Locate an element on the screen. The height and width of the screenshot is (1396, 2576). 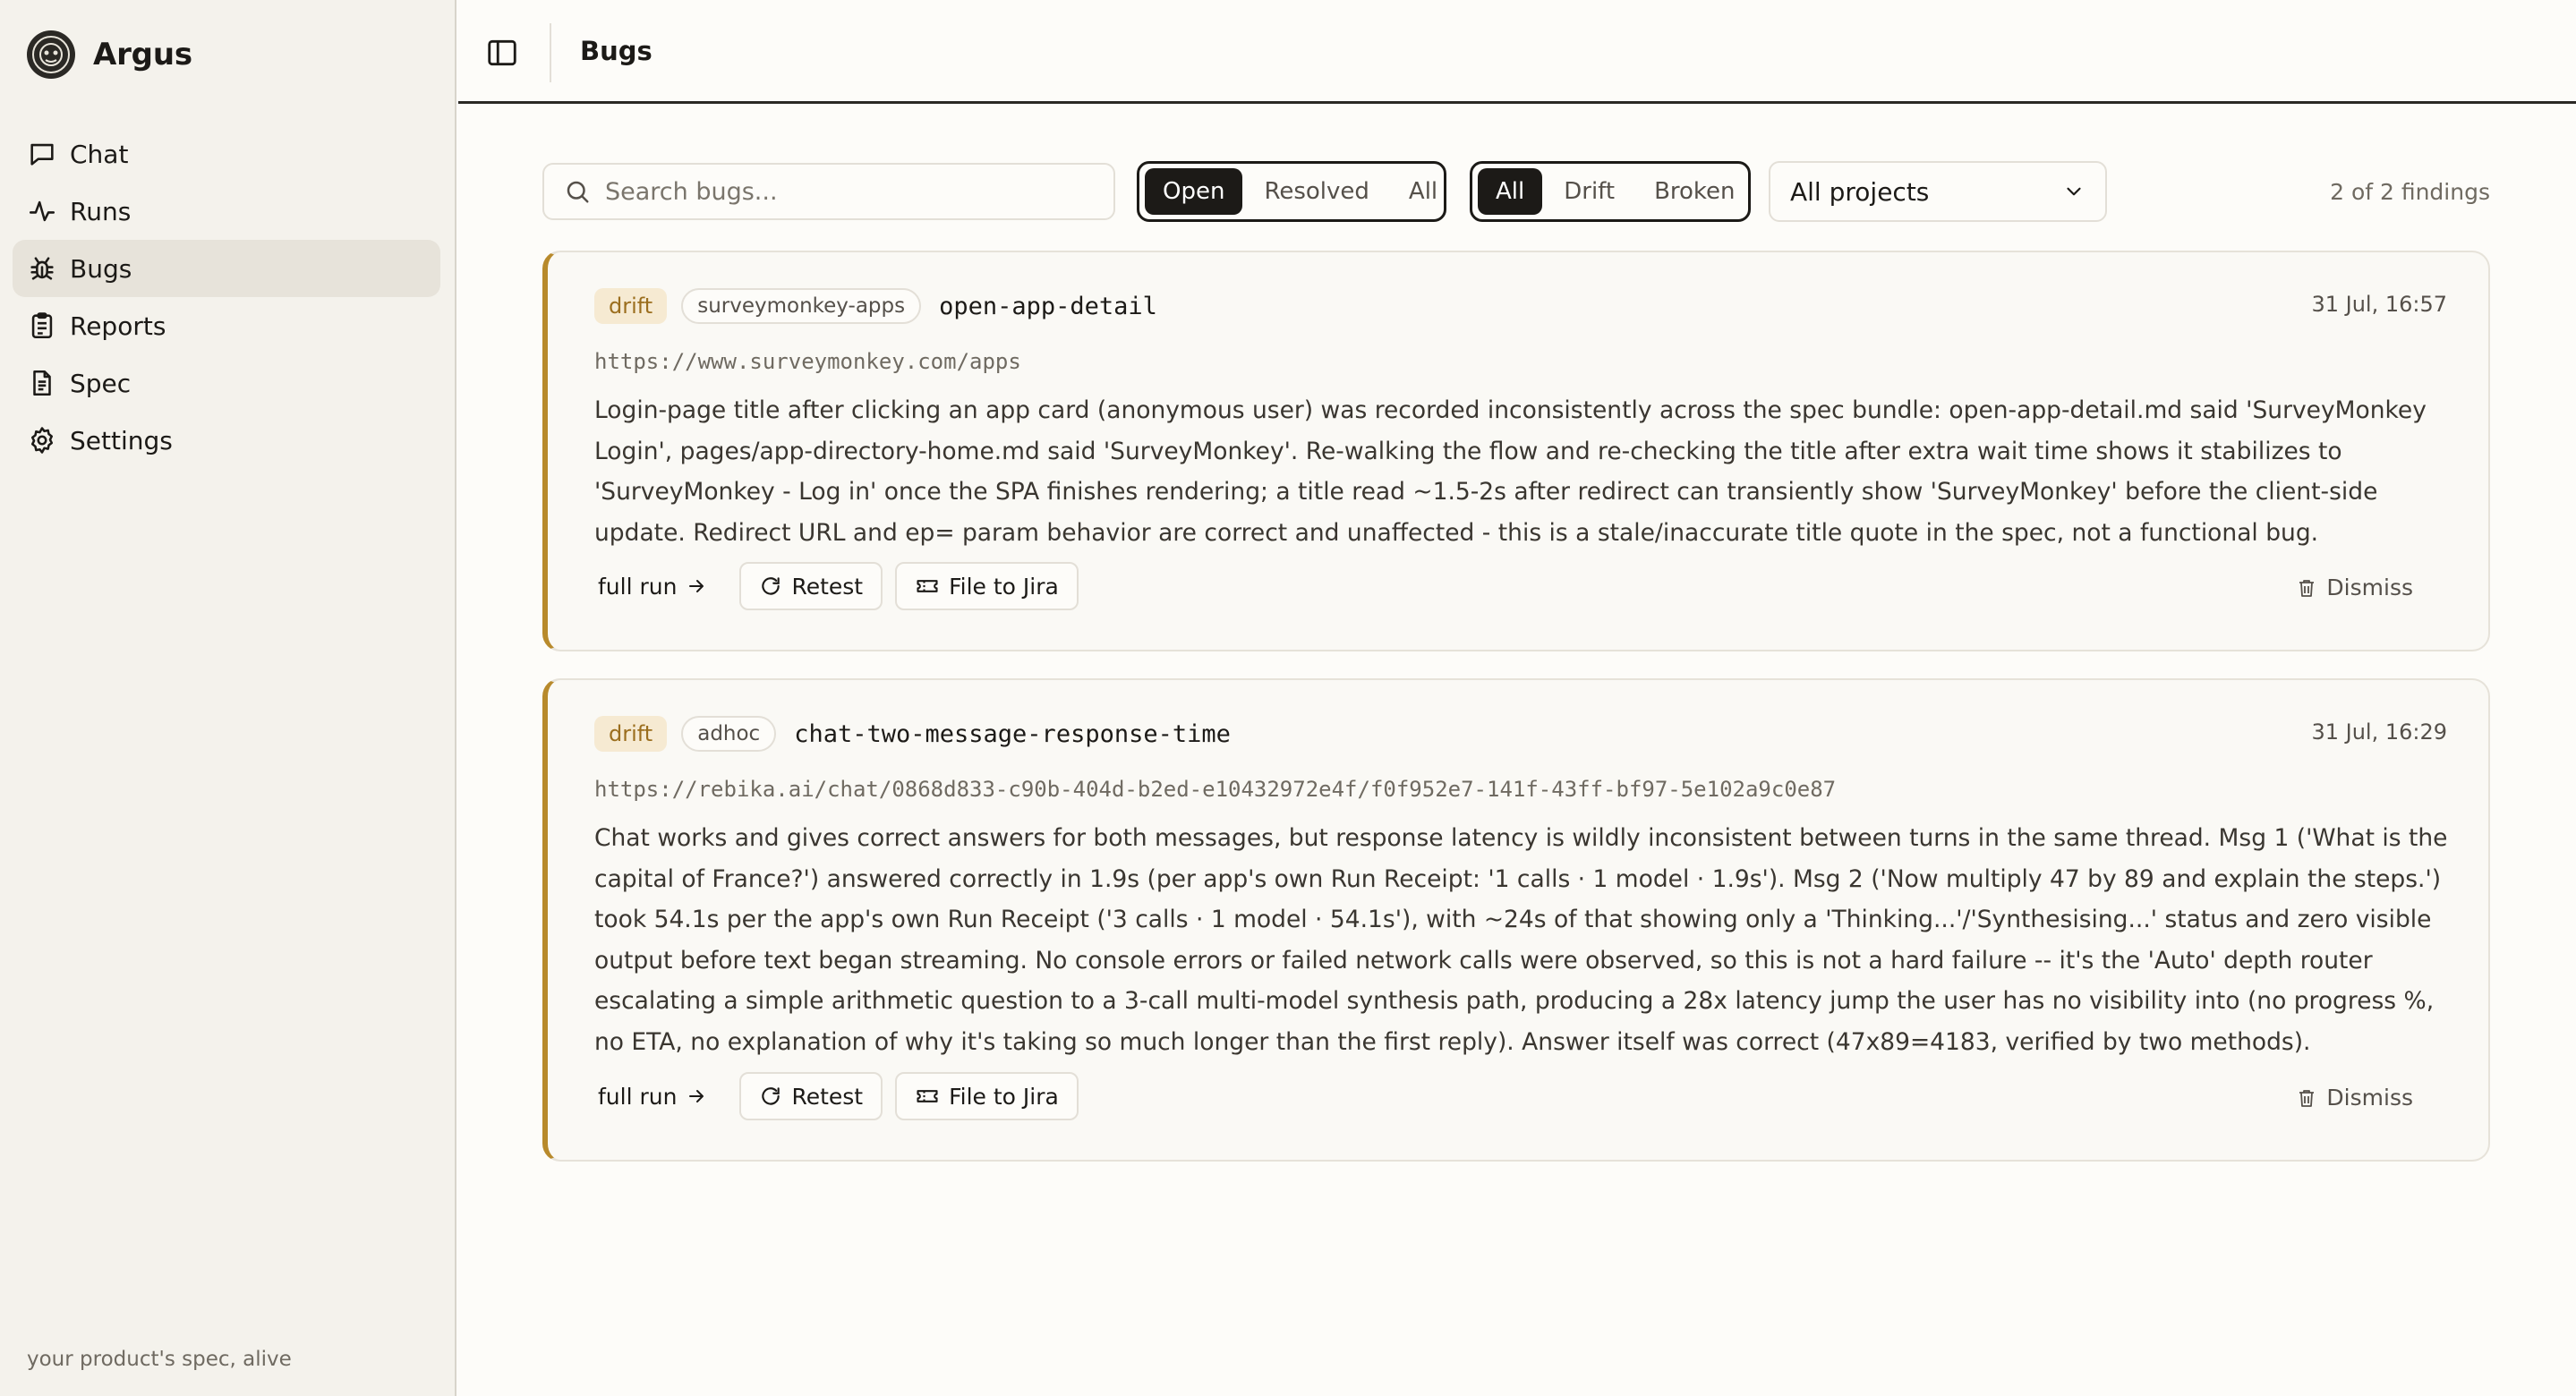
sidebar-item-chat: Chat is located at coordinates (226, 154).